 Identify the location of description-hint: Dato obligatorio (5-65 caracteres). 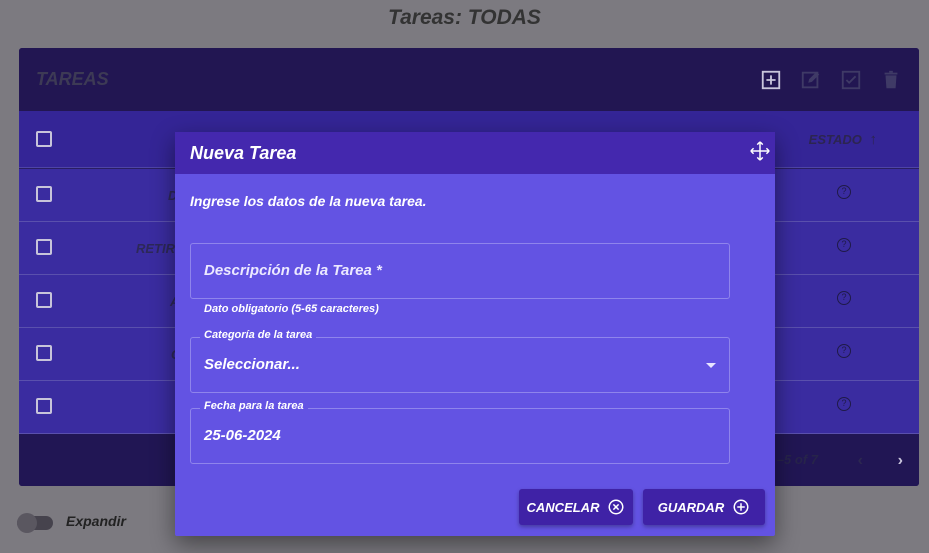
(291, 309).